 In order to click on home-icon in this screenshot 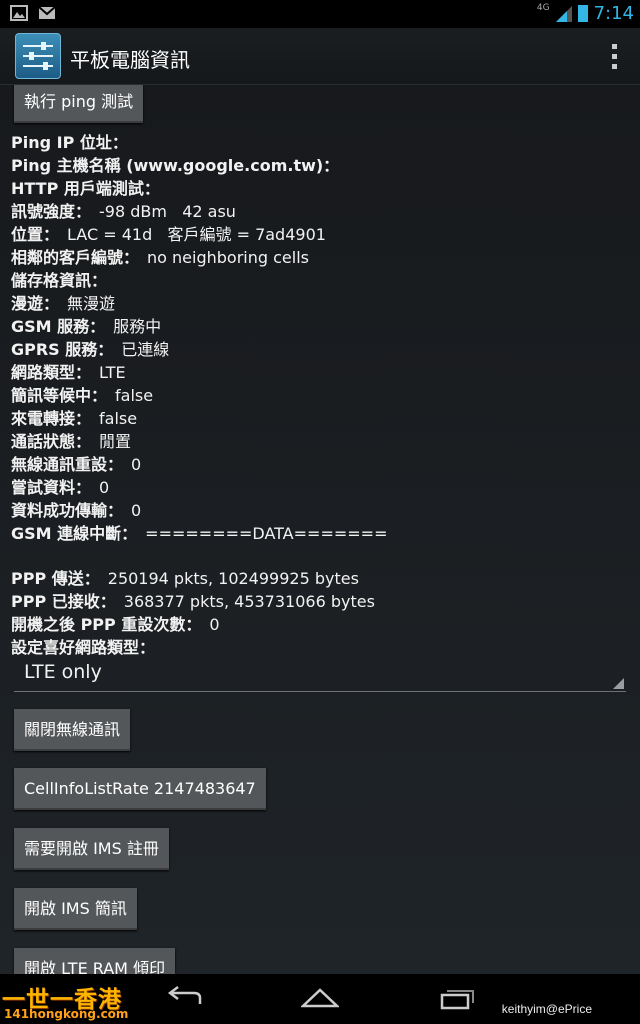, I will do `click(320, 997)`.